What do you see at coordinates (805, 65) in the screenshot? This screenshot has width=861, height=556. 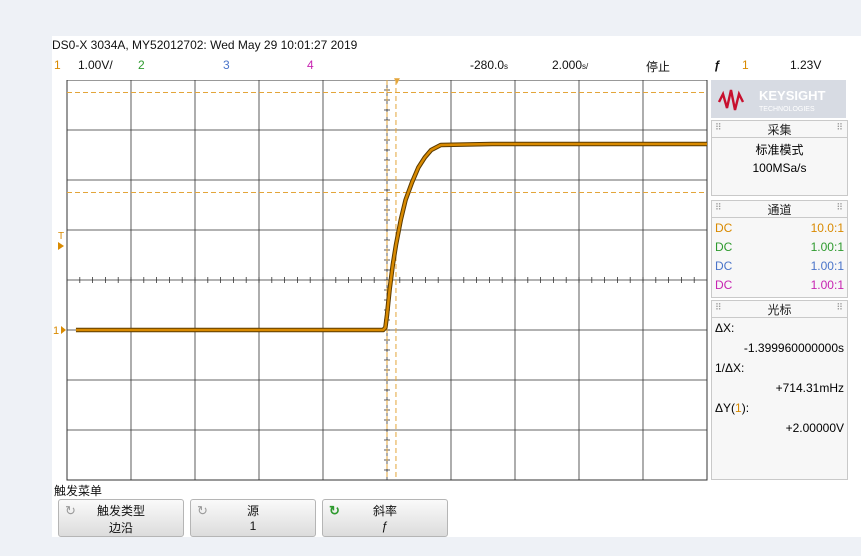 I see `trigger-level: 1.23V` at bounding box center [805, 65].